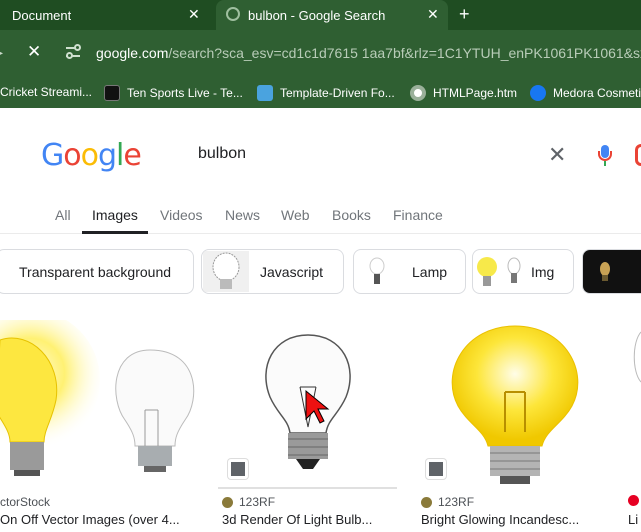 The width and height of the screenshot is (641, 532). I want to click on bookmark-item: Medora Cosmeti, so click(585, 93).